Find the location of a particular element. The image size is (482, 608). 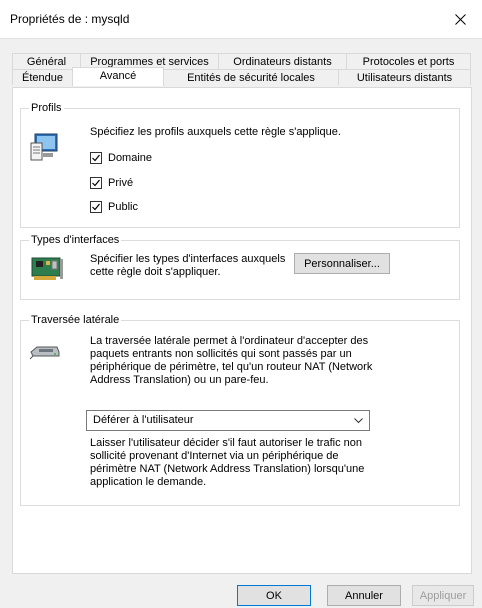

edge-traversal-legend: Traversée latérale is located at coordinates (75, 320).